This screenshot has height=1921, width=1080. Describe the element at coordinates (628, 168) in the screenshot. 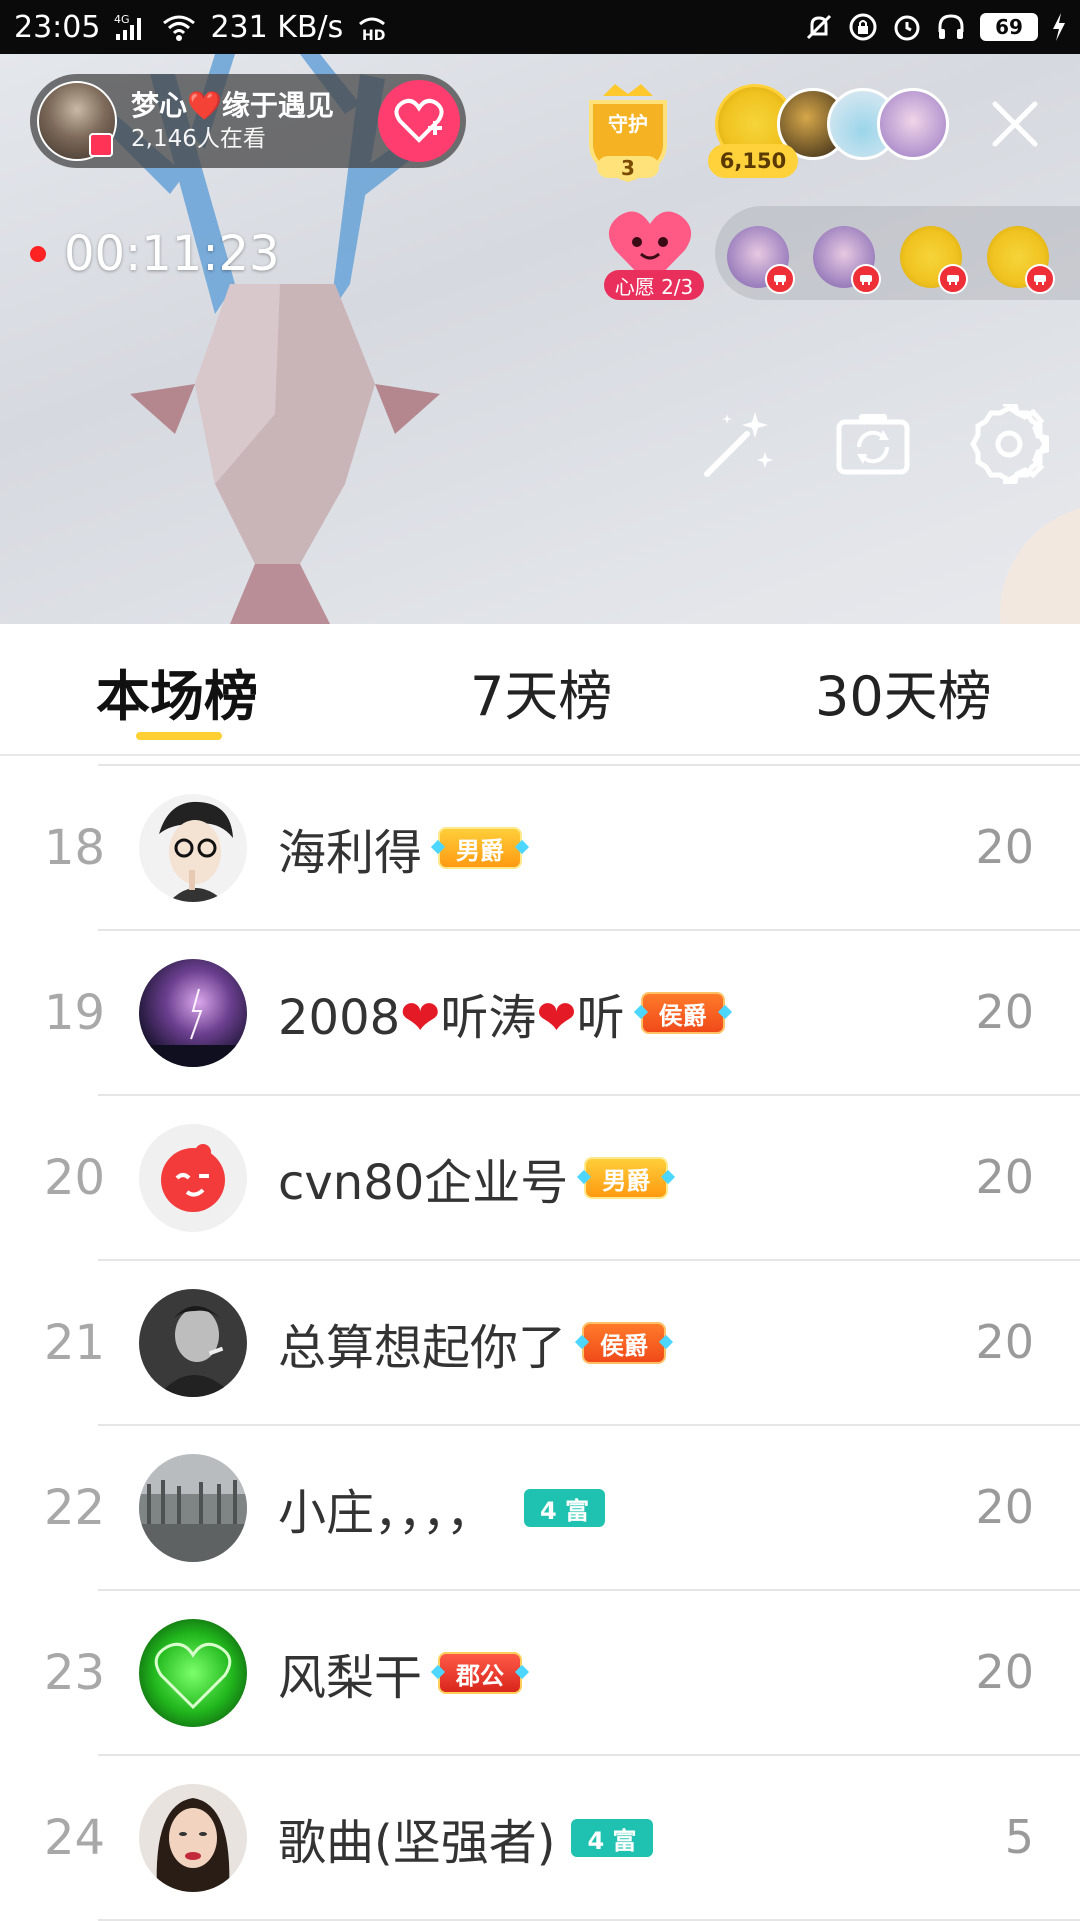

I see `guard-count: 3` at that location.